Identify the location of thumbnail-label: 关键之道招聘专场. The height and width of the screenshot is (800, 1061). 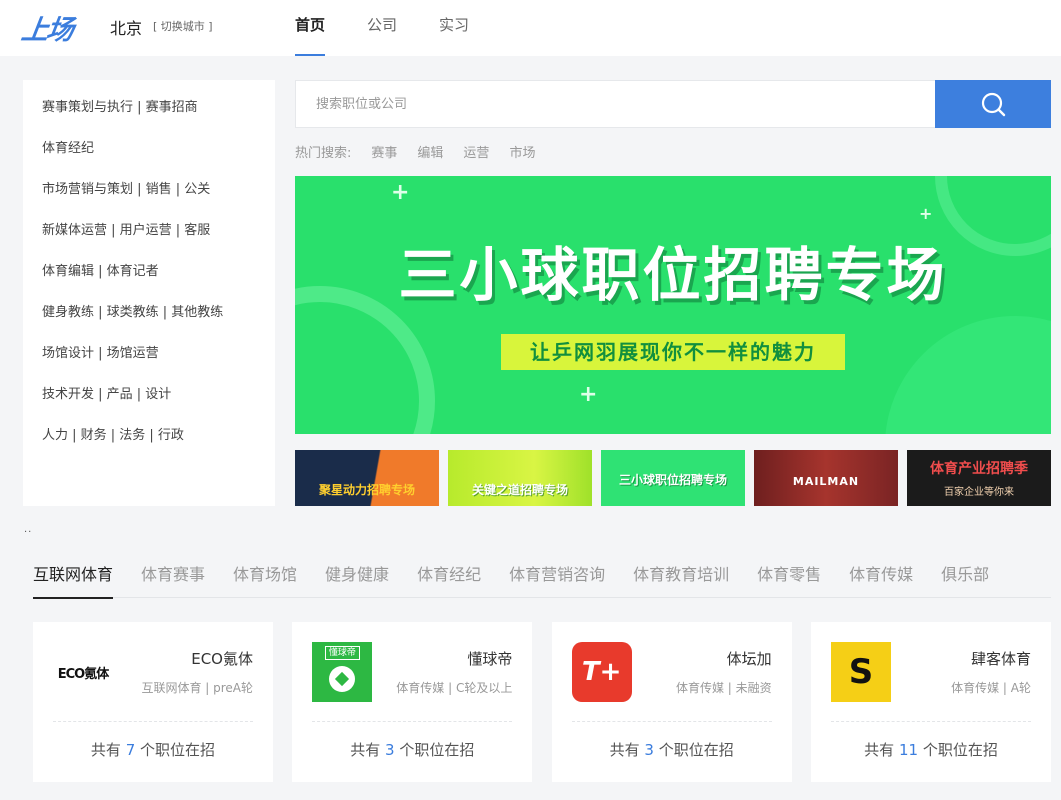
(519, 490).